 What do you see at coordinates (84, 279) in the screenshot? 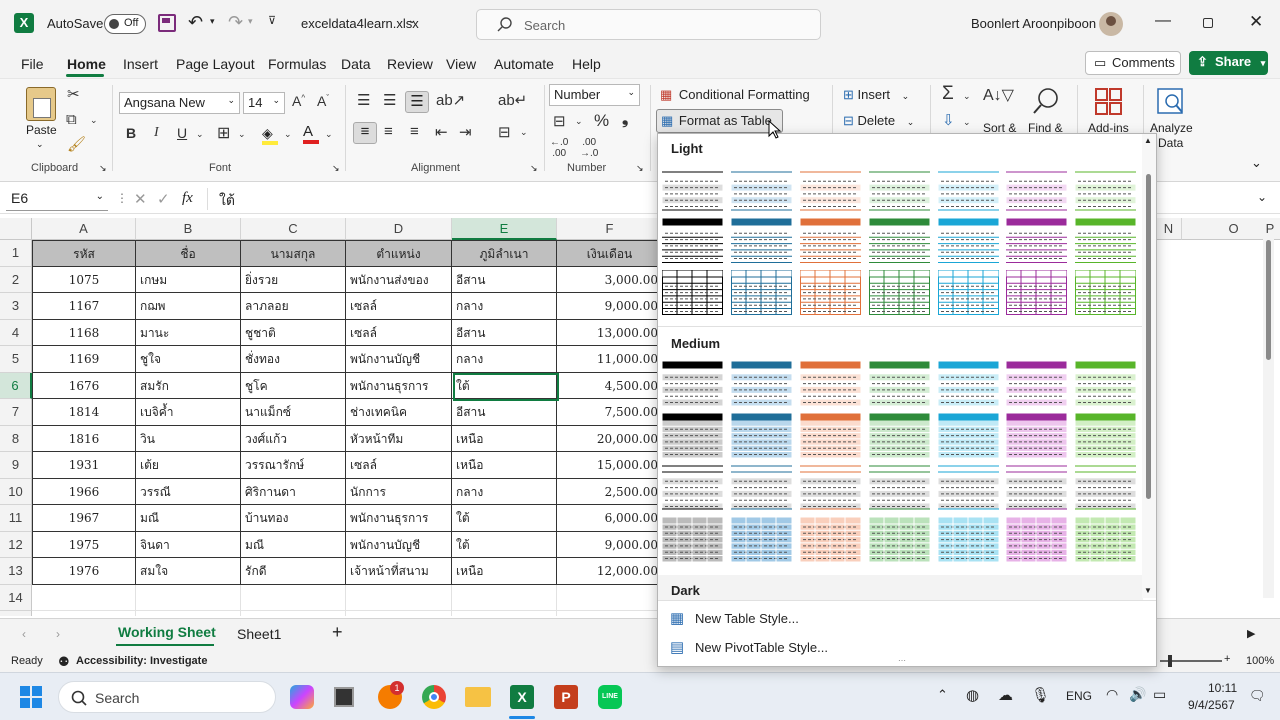
I see `table-cell: 1075` at bounding box center [84, 279].